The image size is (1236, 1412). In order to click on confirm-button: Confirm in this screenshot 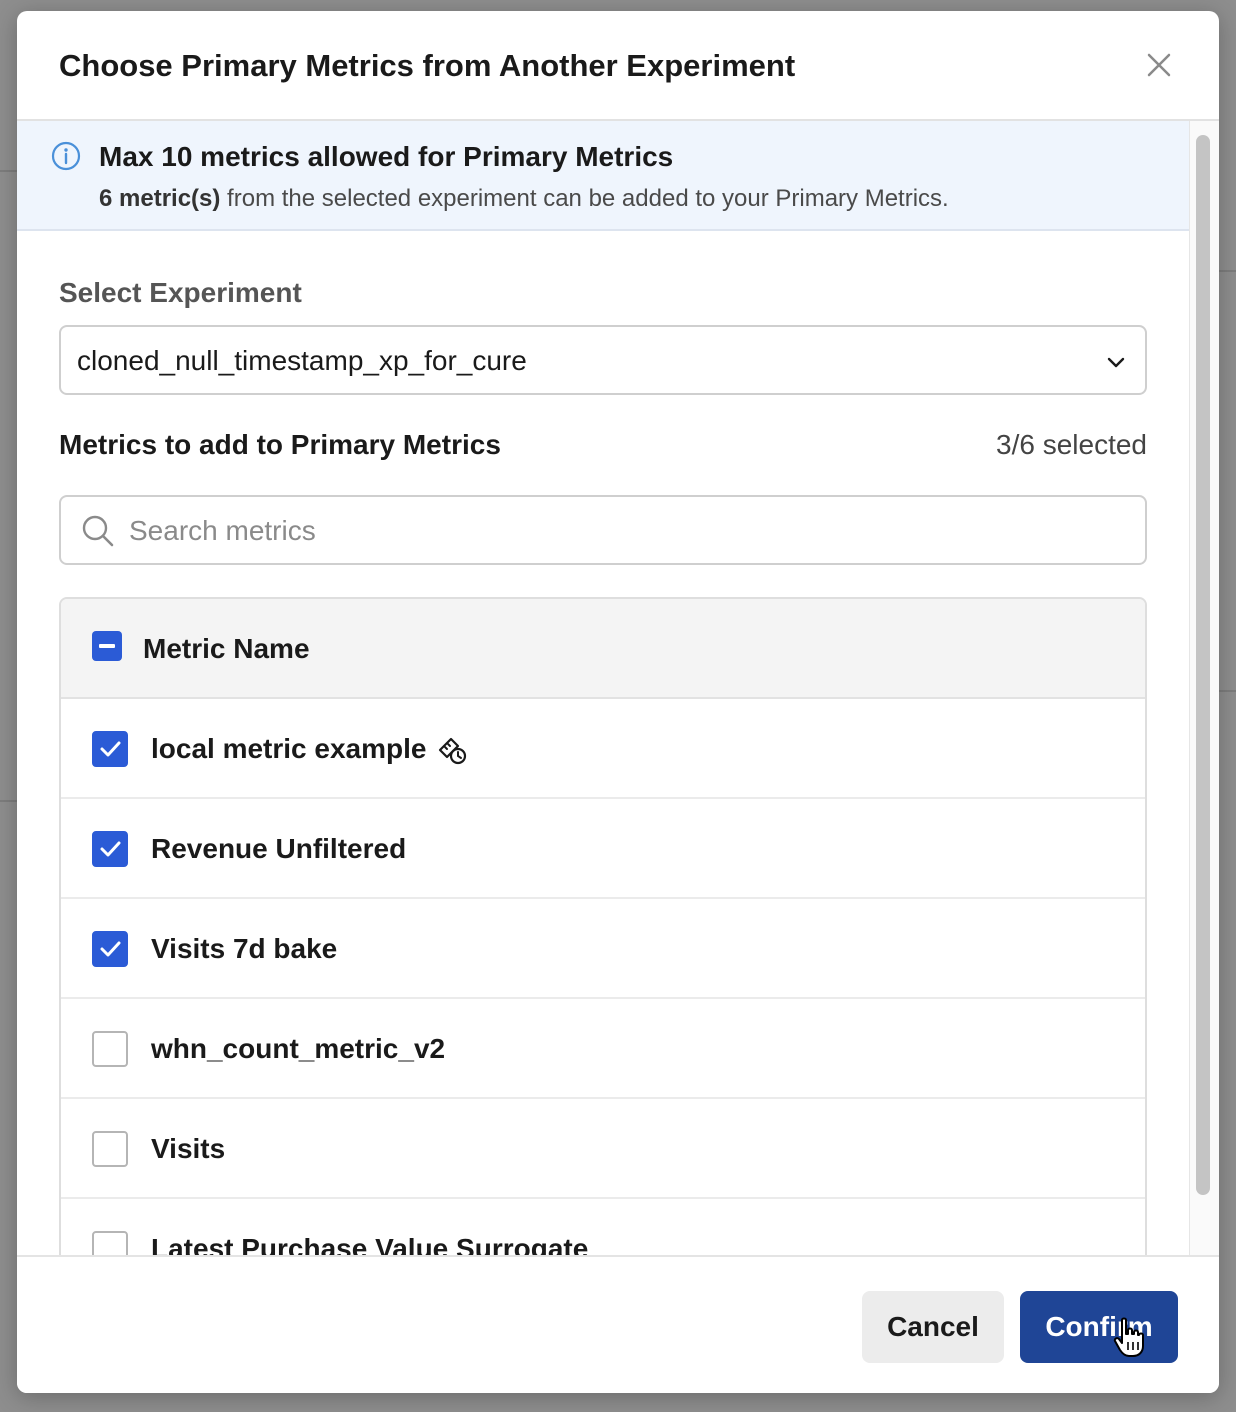, I will do `click(1099, 1327)`.